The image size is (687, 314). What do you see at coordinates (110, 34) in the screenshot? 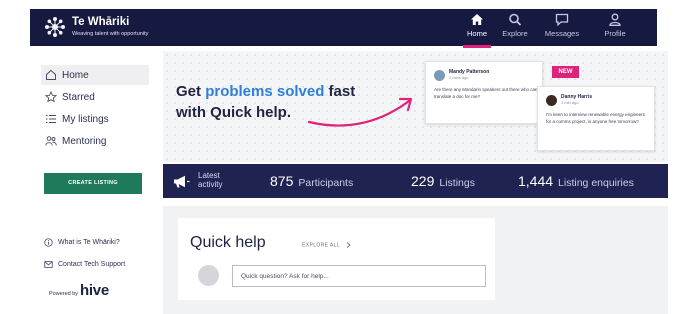
I see `brand-tagline: Weaving talent with opportunity` at bounding box center [110, 34].